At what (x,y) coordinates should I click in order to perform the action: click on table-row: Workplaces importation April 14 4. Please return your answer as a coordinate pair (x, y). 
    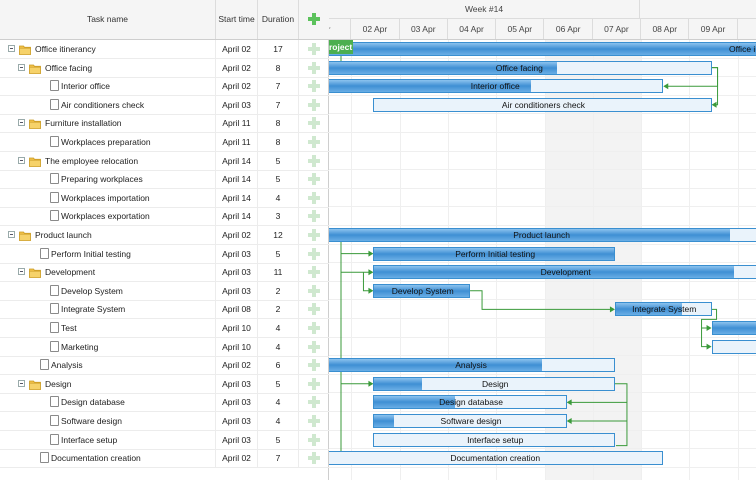
    Looking at the image, I should click on (164, 198).